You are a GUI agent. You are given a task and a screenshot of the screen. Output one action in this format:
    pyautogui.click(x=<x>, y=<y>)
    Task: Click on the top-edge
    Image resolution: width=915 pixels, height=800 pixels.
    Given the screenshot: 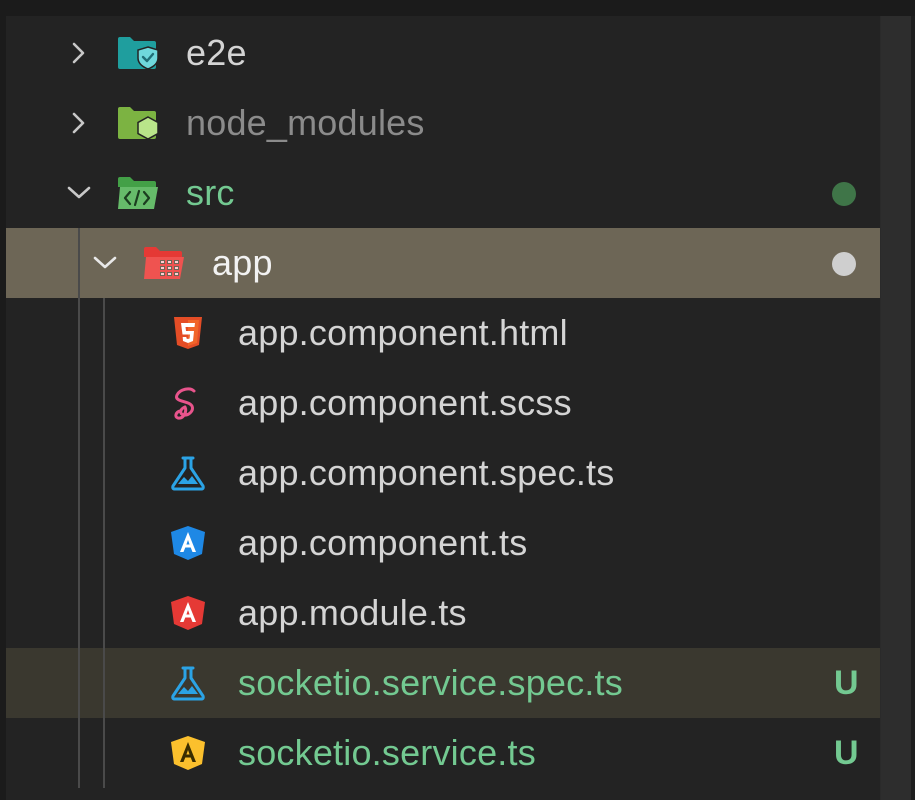 What is the action you would take?
    pyautogui.click(x=457, y=8)
    